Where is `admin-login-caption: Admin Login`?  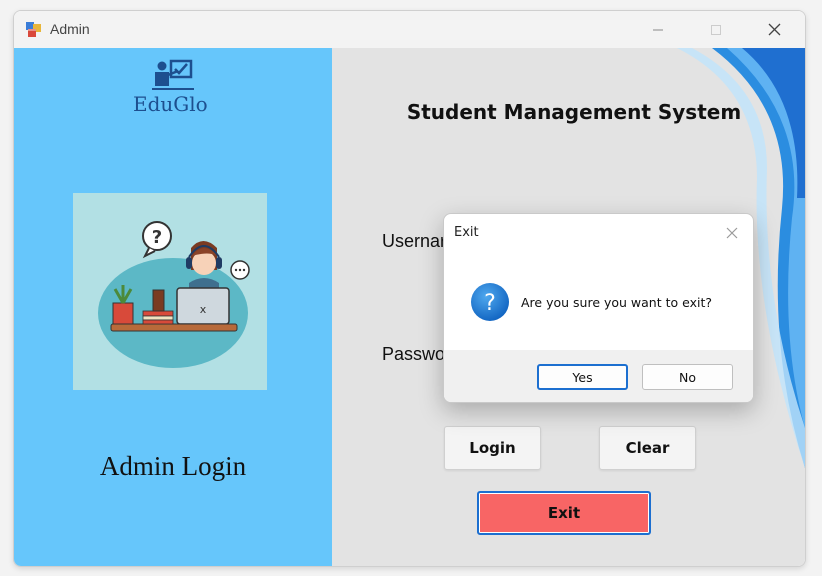 admin-login-caption: Admin Login is located at coordinates (173, 466).